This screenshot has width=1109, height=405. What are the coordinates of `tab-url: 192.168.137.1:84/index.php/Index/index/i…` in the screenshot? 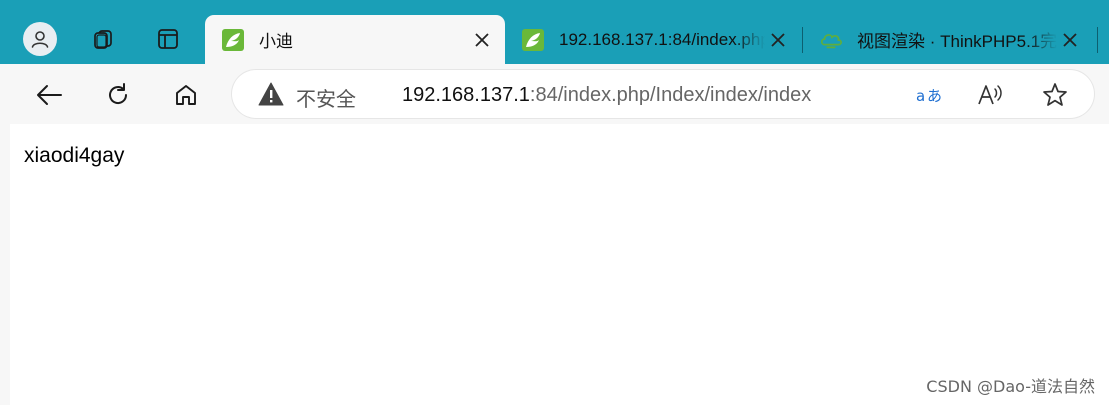 It's located at (653, 39).